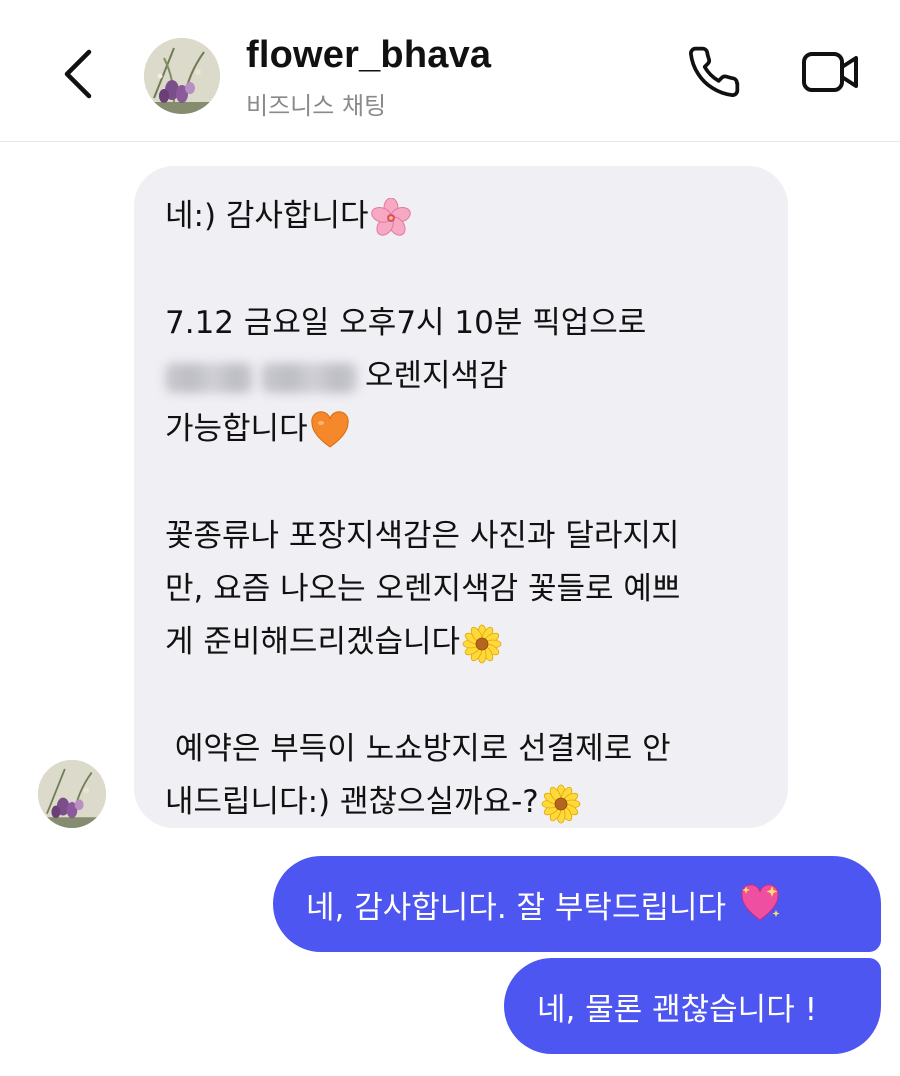  Describe the element at coordinates (368, 55) in the screenshot. I see `profile-name: flower_bhava` at that location.